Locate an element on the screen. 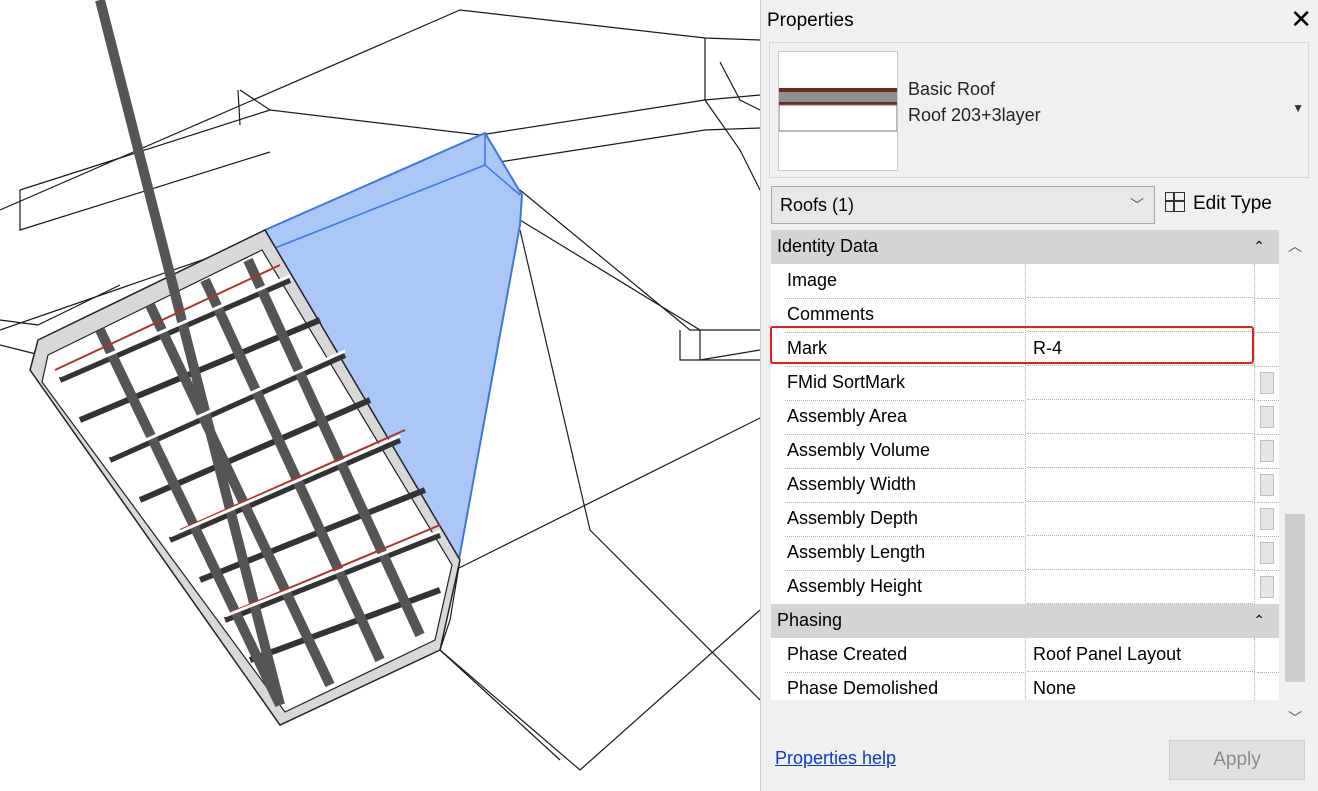  property-label: Assembly Area is located at coordinates (847, 416).